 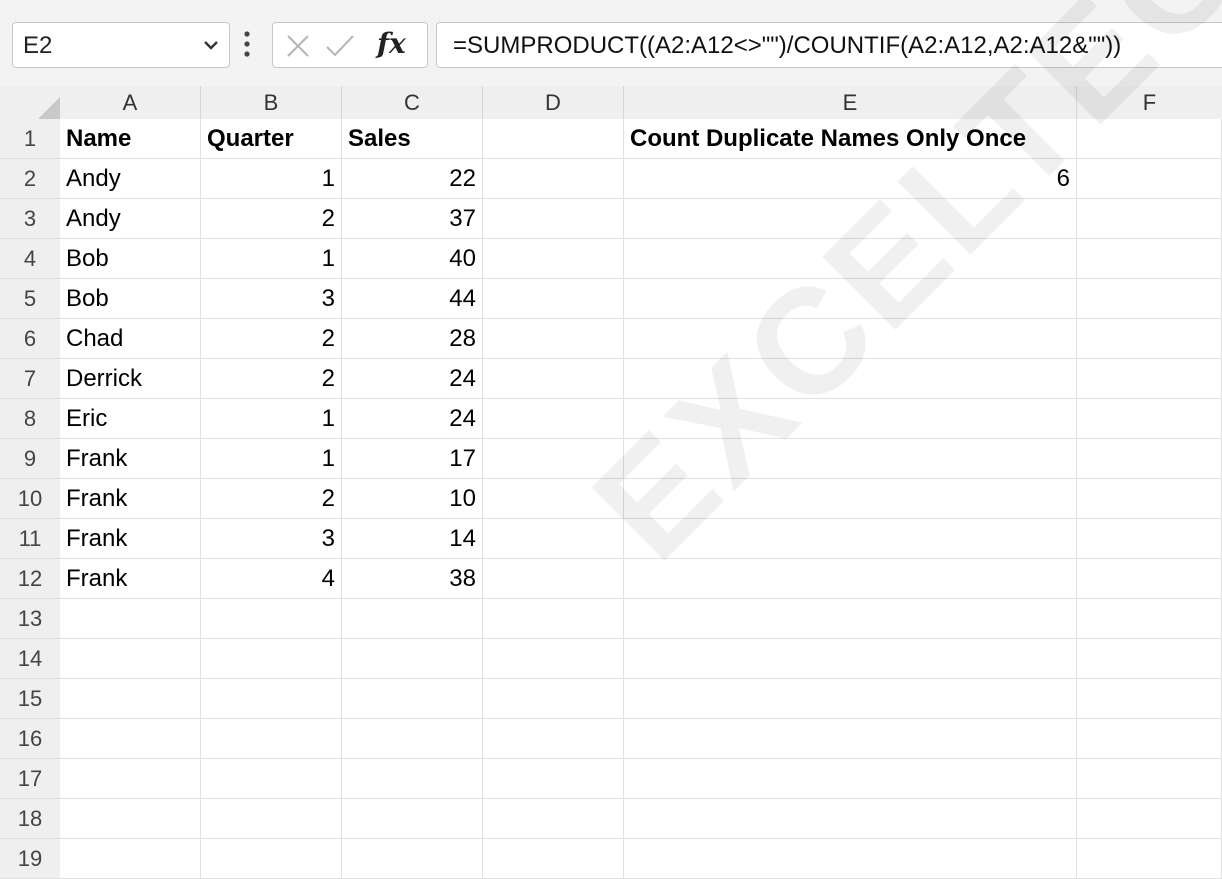 What do you see at coordinates (553, 339) in the screenshot?
I see `cell-d6` at bounding box center [553, 339].